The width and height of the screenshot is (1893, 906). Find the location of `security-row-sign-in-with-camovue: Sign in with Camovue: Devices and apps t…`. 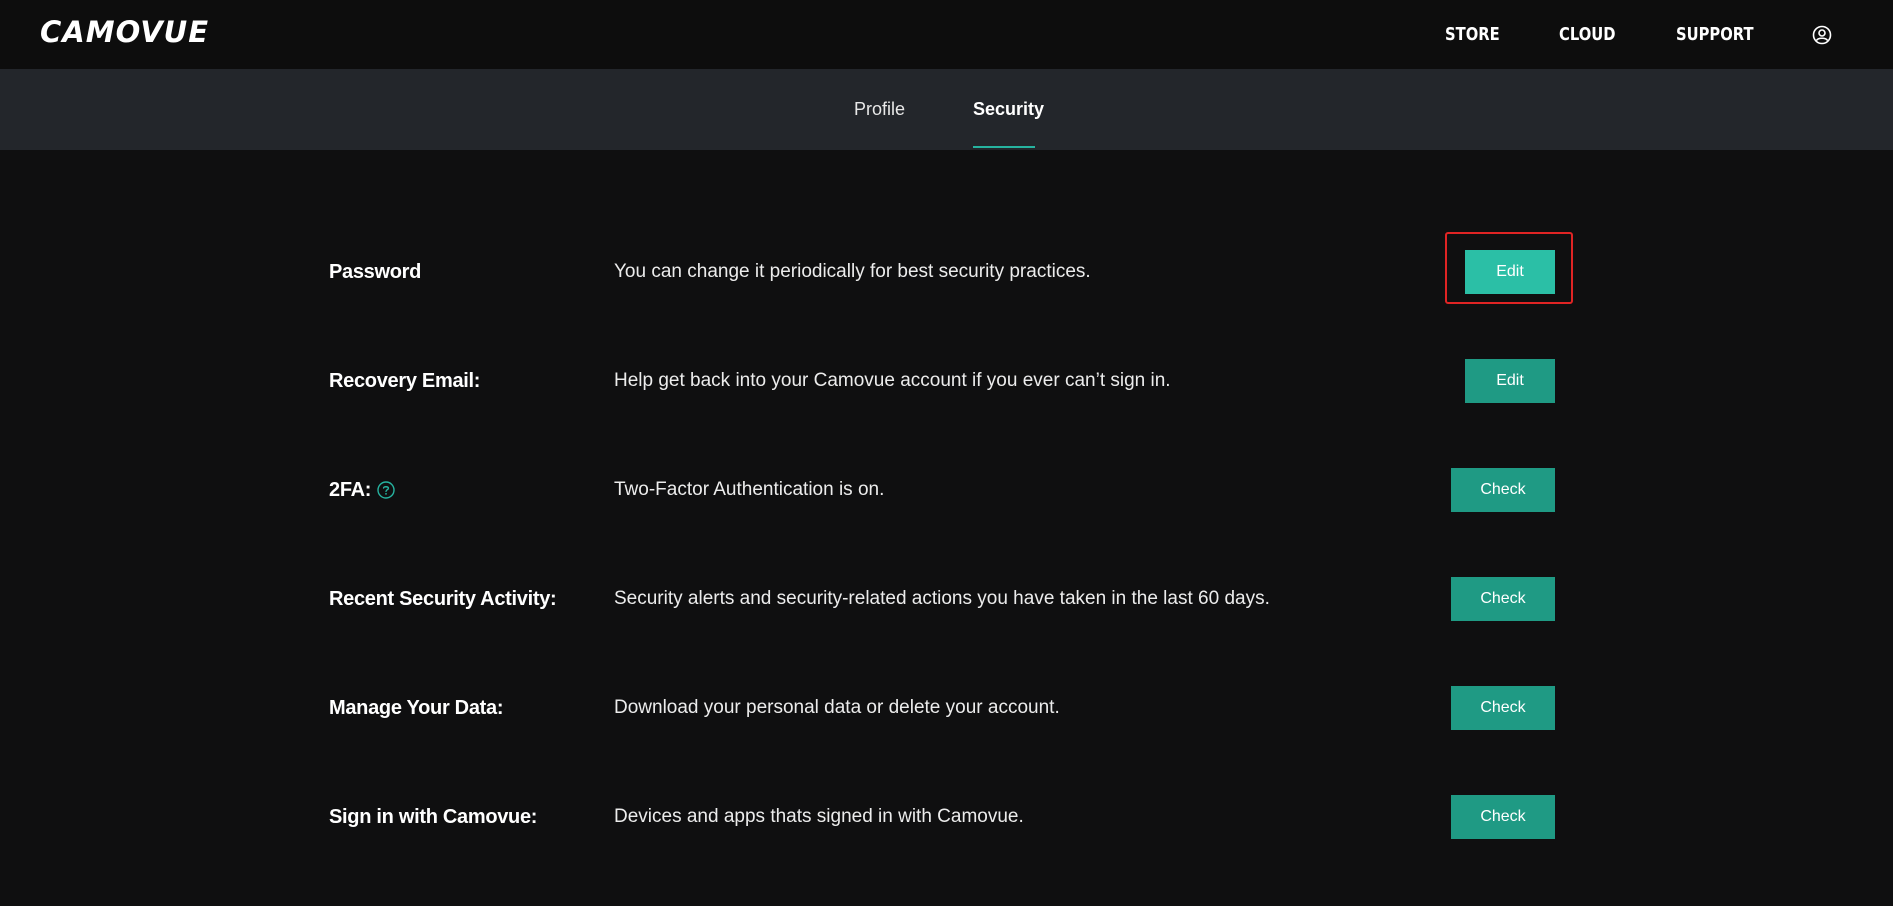

security-row-sign-in-with-camovue: Sign in with Camovue: Devices and apps t… is located at coordinates (942, 817).